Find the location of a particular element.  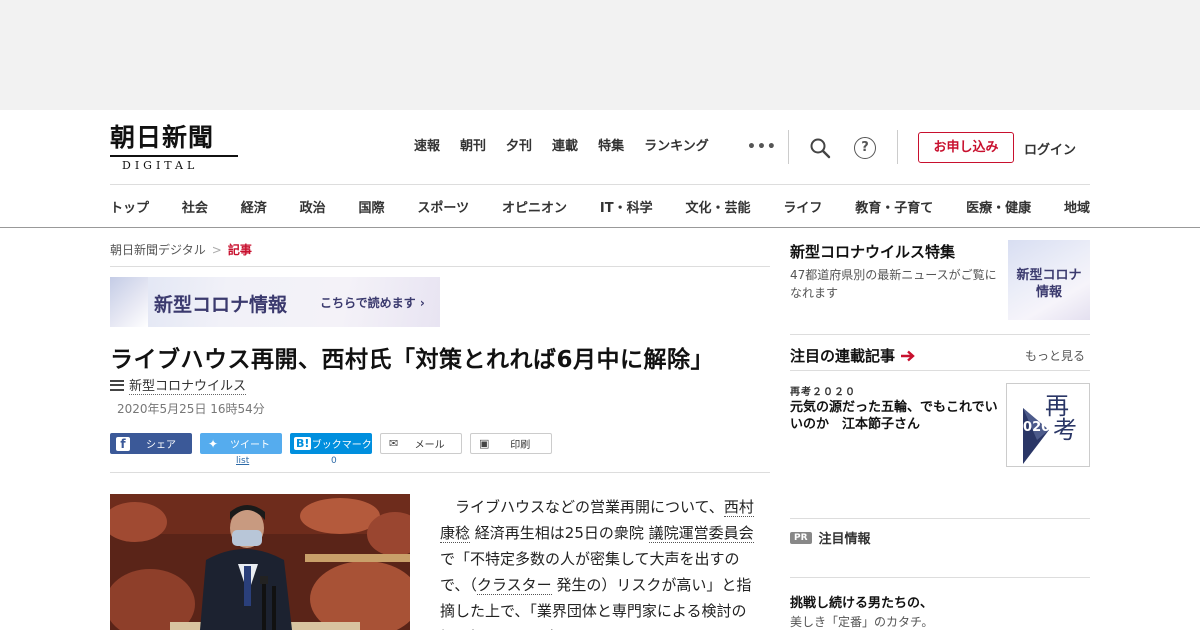

topnav-rensai: 連載 is located at coordinates (565, 147).